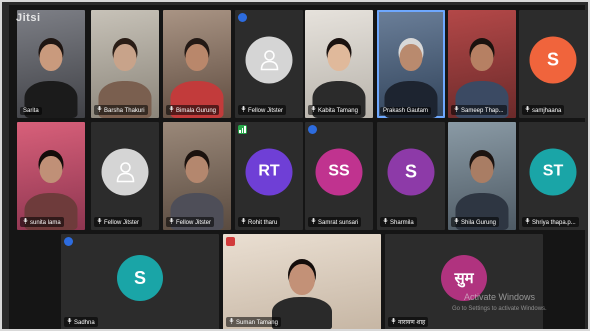 This screenshot has width=590, height=331. Describe the element at coordinates (553, 172) in the screenshot. I see `participant-avatar: ST` at that location.